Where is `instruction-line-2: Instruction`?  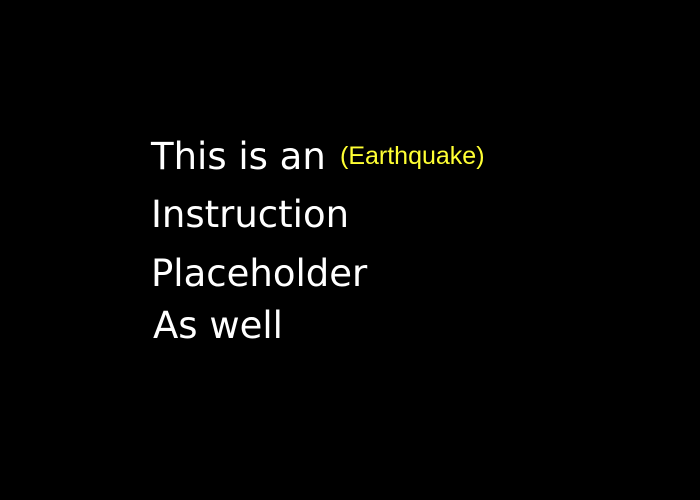 instruction-line-2: Instruction is located at coordinates (250, 214).